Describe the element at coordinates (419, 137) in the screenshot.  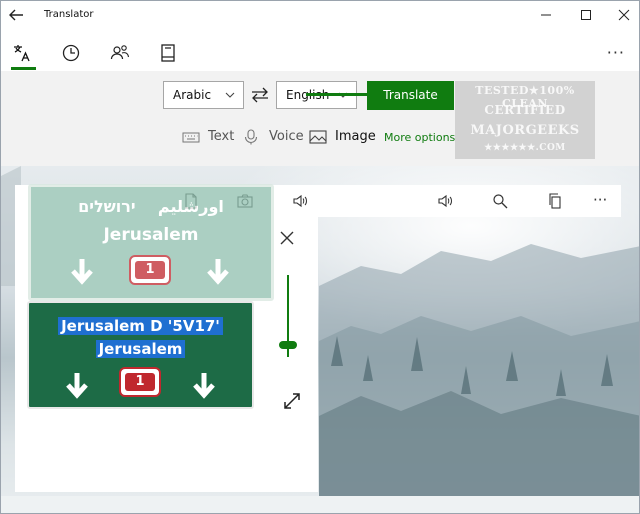
I see `more-options-link: More options` at that location.